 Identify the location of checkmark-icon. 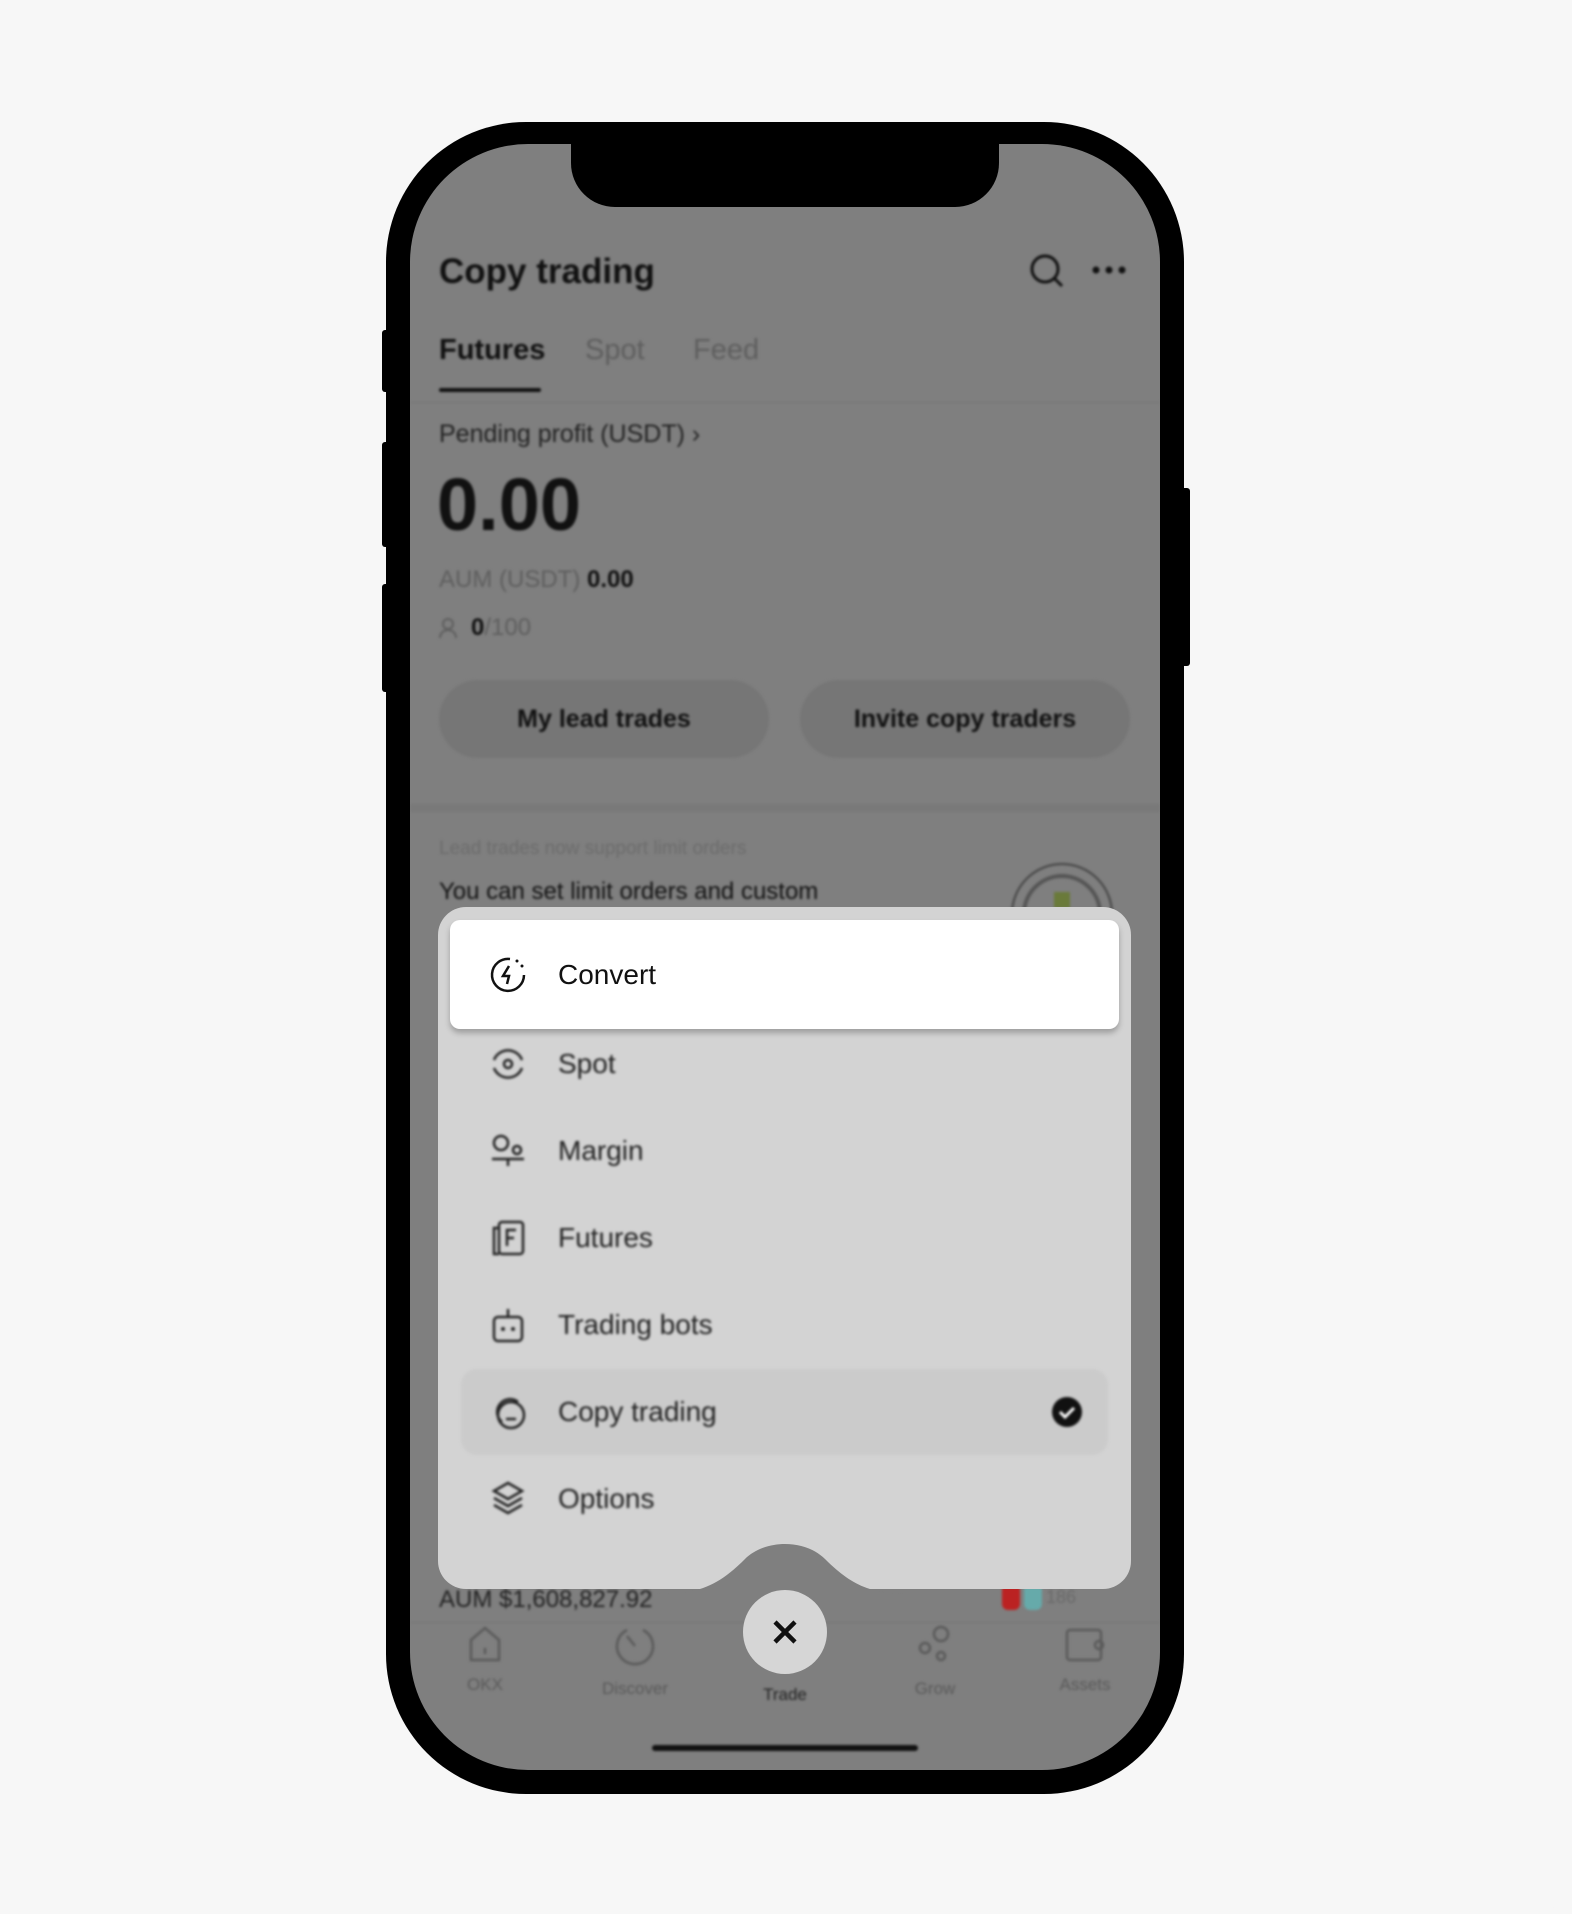
(1067, 1412).